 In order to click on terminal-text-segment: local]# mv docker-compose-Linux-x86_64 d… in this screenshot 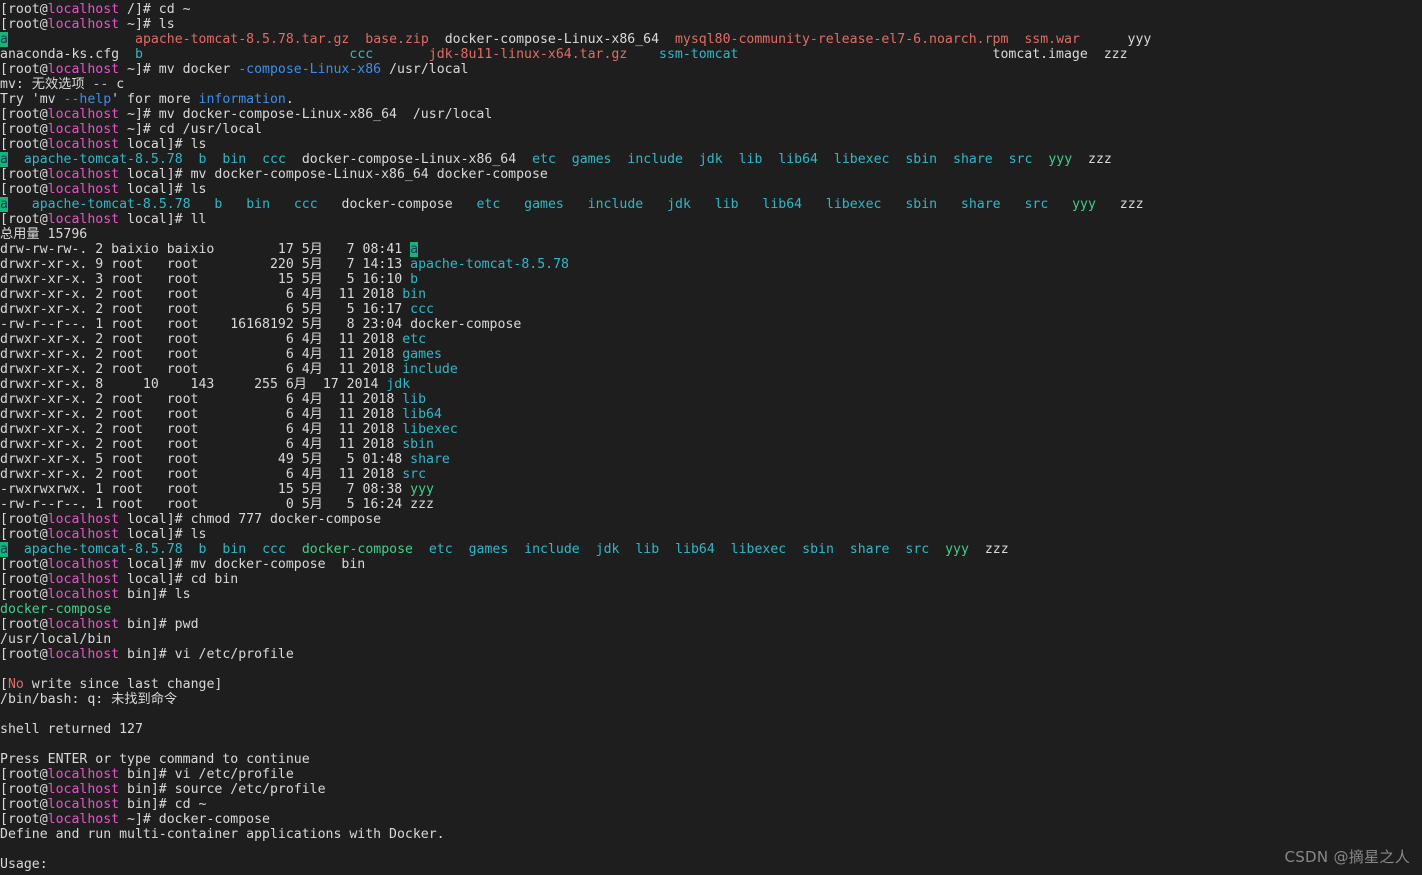, I will do `click(333, 174)`.